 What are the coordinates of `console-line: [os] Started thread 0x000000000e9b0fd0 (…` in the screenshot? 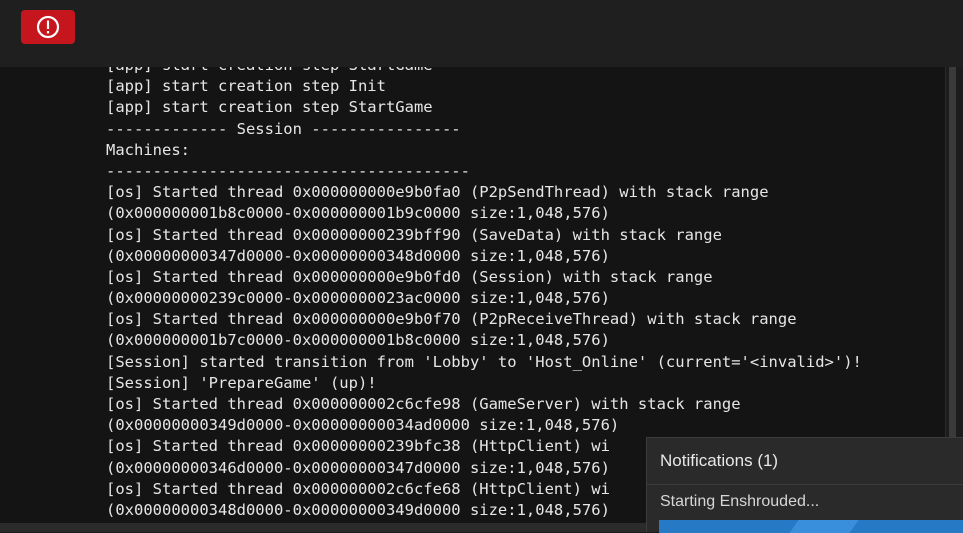 It's located at (409, 276).